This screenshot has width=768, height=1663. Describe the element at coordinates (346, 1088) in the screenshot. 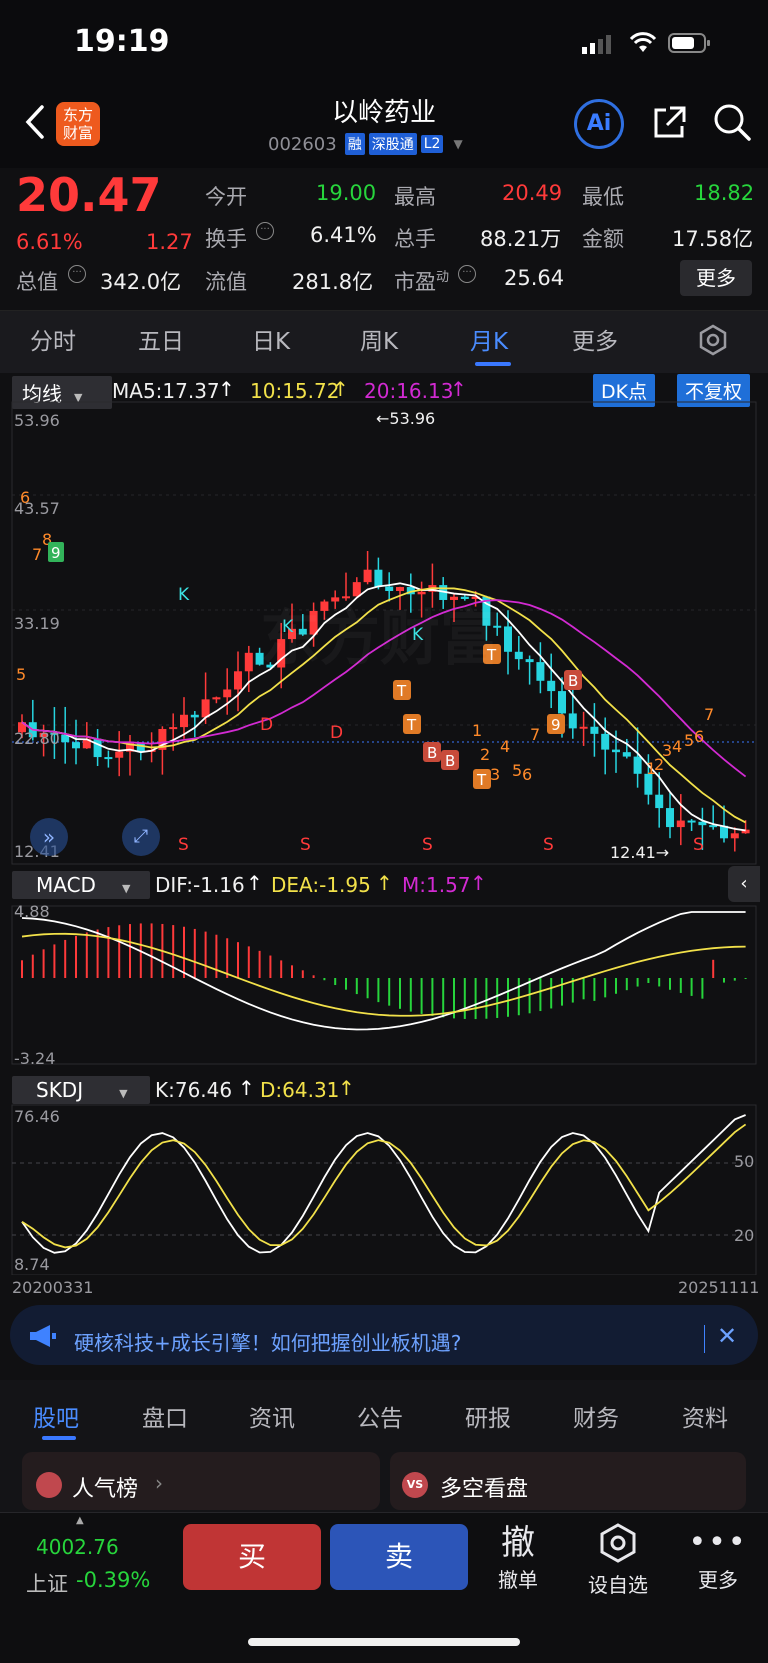

I see `kdj-d-arrow: ↑` at that location.